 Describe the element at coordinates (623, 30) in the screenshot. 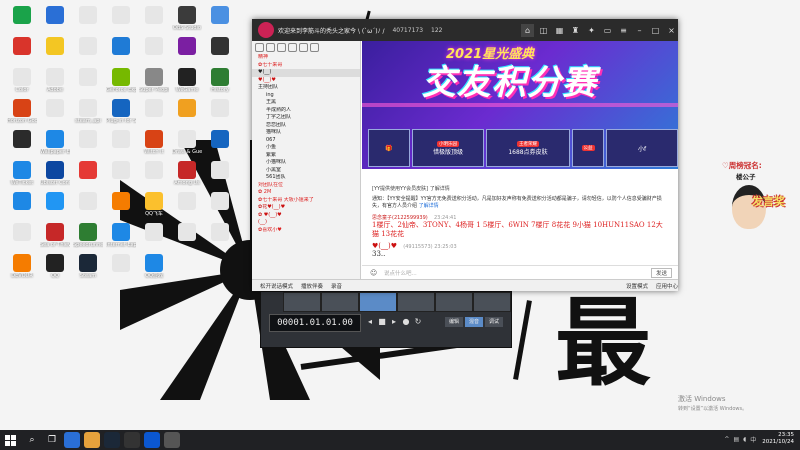

I see `menu-icon: ≡` at that location.